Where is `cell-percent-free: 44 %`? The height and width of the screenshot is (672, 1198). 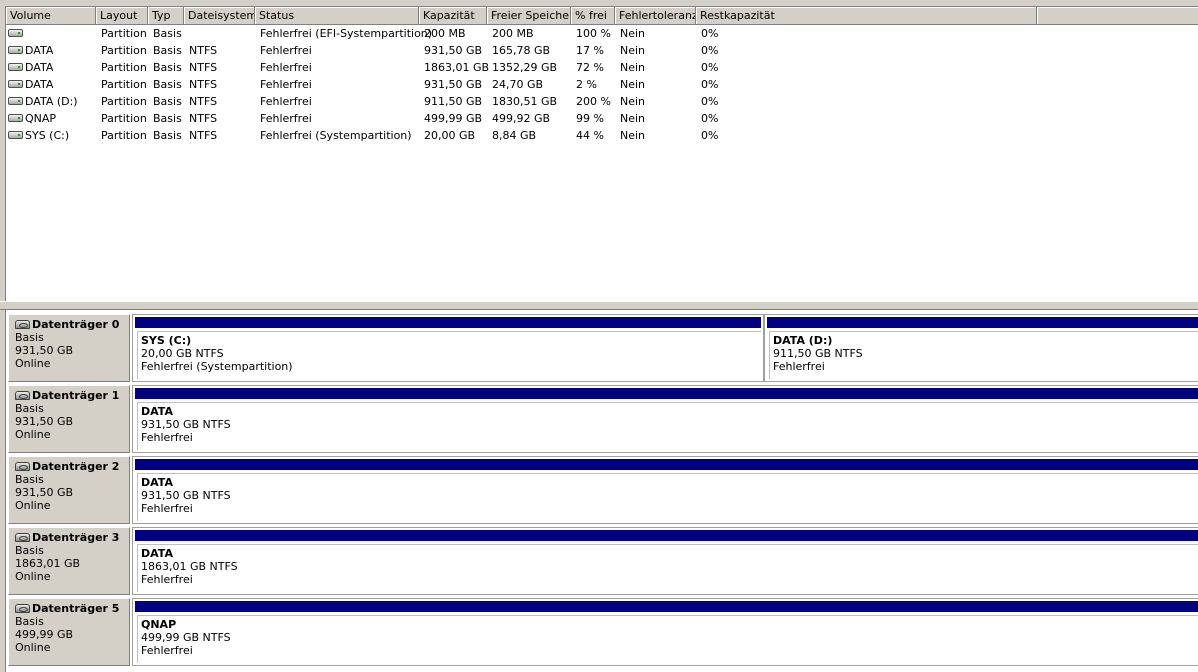
cell-percent-free: 44 % is located at coordinates (590, 135).